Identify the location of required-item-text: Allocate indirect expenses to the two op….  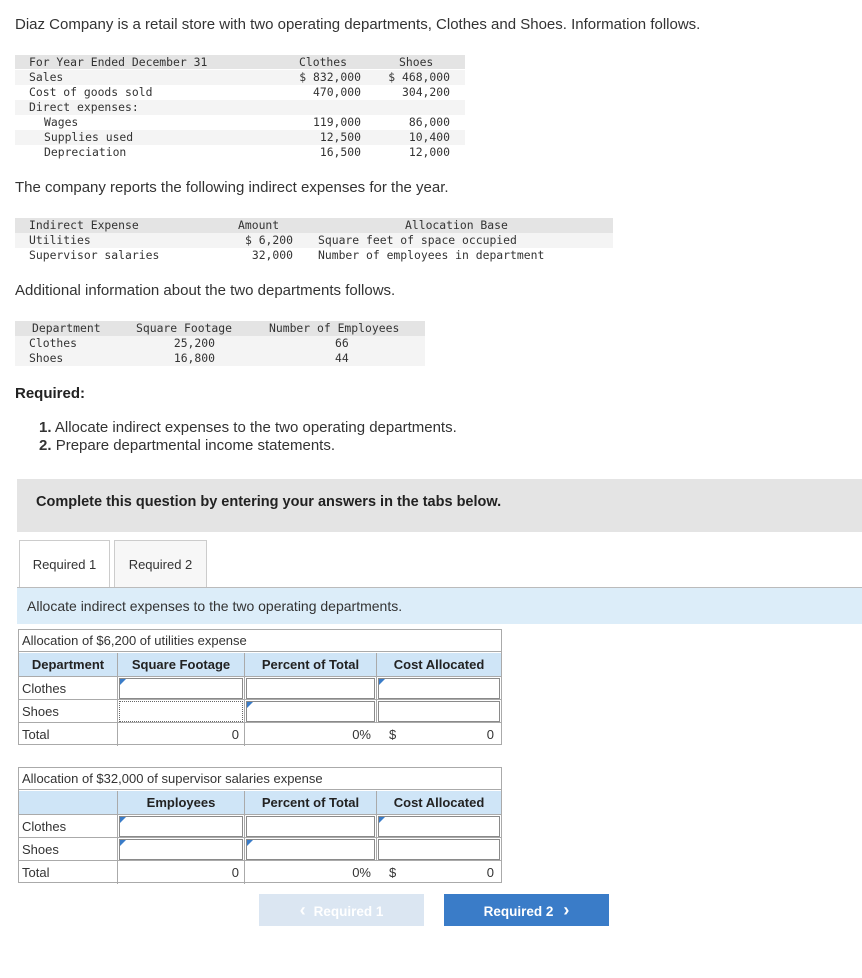
(255, 427).